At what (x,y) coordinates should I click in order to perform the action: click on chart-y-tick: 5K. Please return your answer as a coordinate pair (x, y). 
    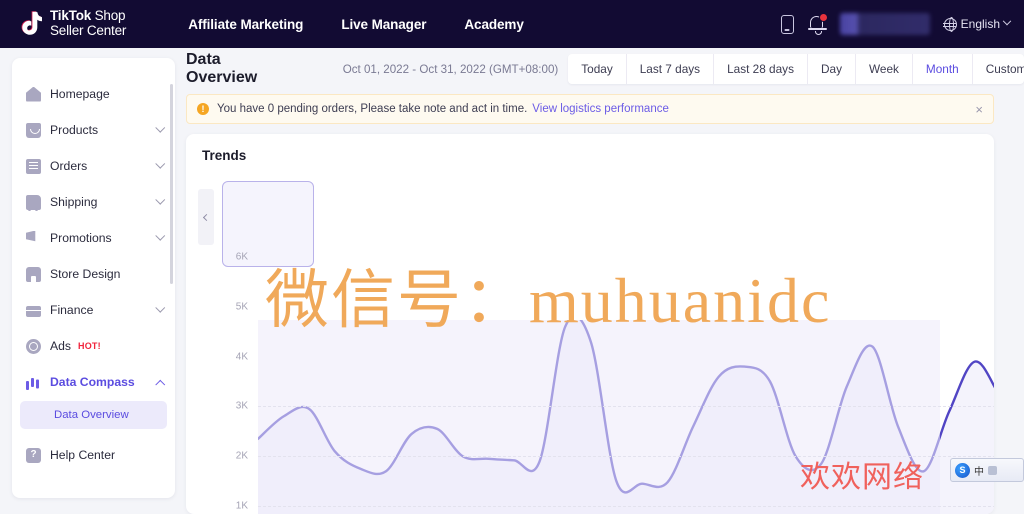
    Looking at the image, I should click on (241, 307).